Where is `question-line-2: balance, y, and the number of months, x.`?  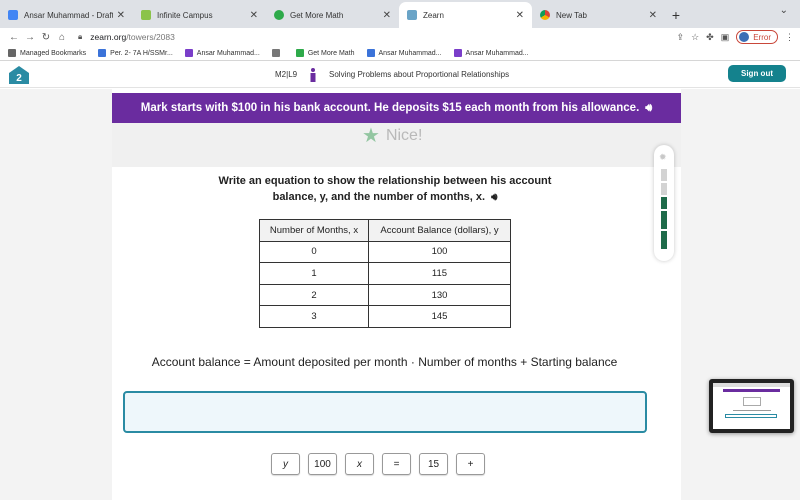 question-line-2: balance, y, and the number of months, x. is located at coordinates (379, 197).